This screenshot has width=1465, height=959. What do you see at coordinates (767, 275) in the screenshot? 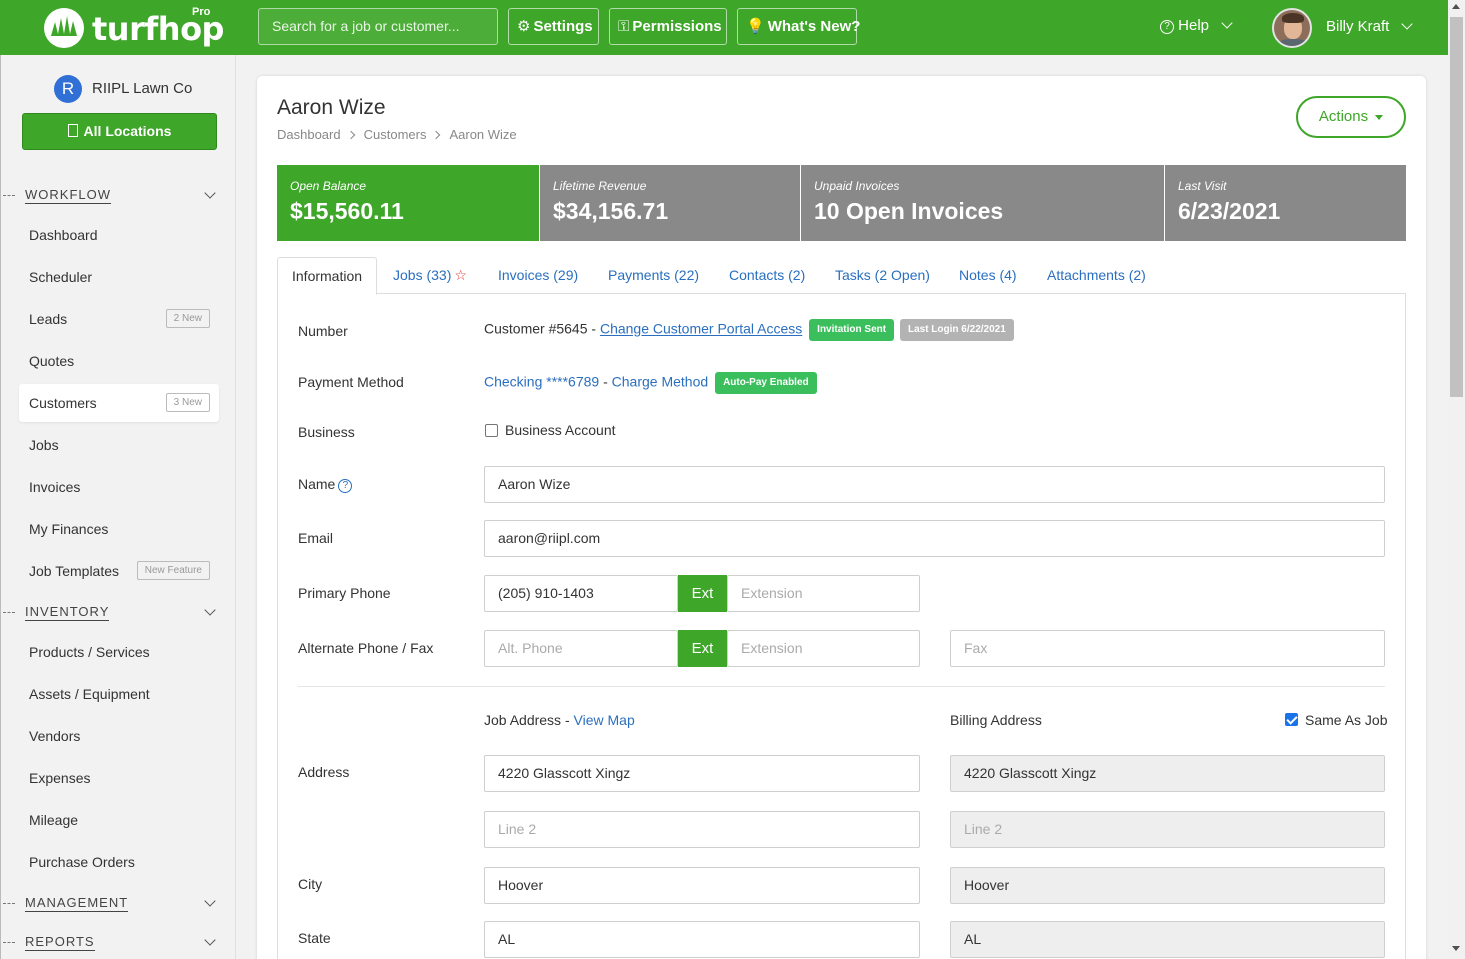
I see `tab-contacts: Contacts (2)` at bounding box center [767, 275].